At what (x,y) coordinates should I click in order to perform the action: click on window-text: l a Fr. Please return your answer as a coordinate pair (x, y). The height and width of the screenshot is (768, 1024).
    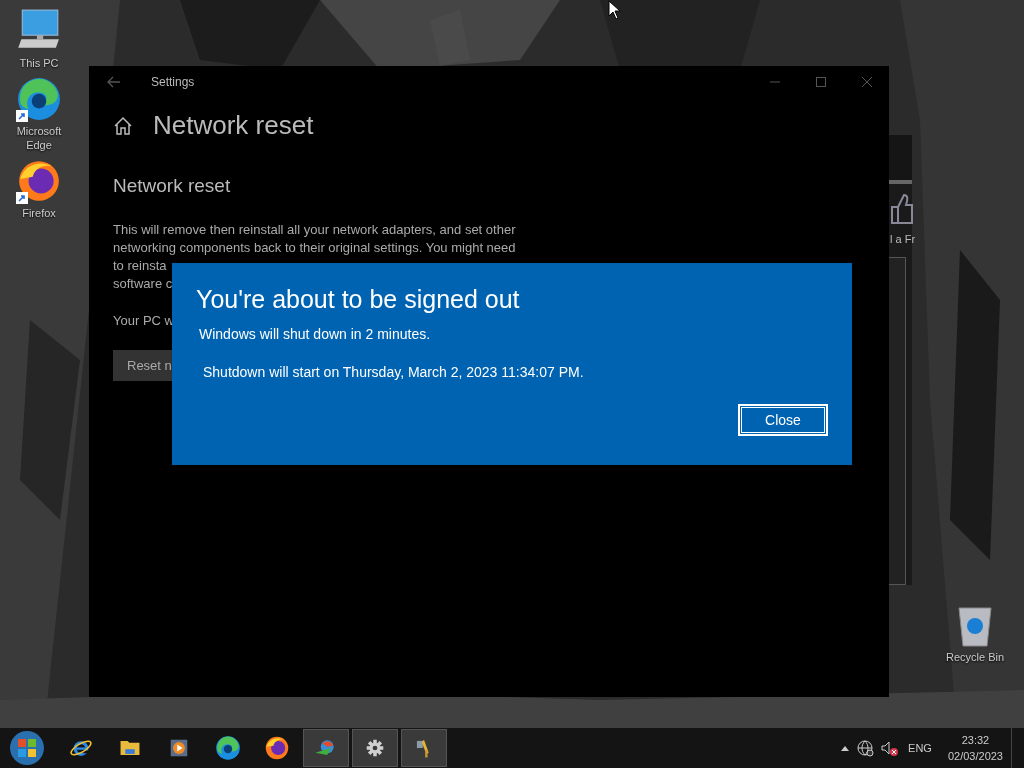
    Looking at the image, I should click on (903, 239).